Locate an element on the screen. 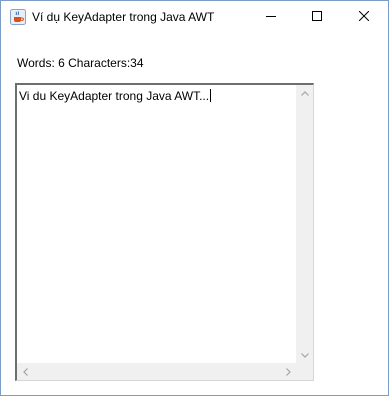 This screenshot has width=389, height=396. title-bar: Ví dụ KeyAdapter trong Java AWT is located at coordinates (194, 17).